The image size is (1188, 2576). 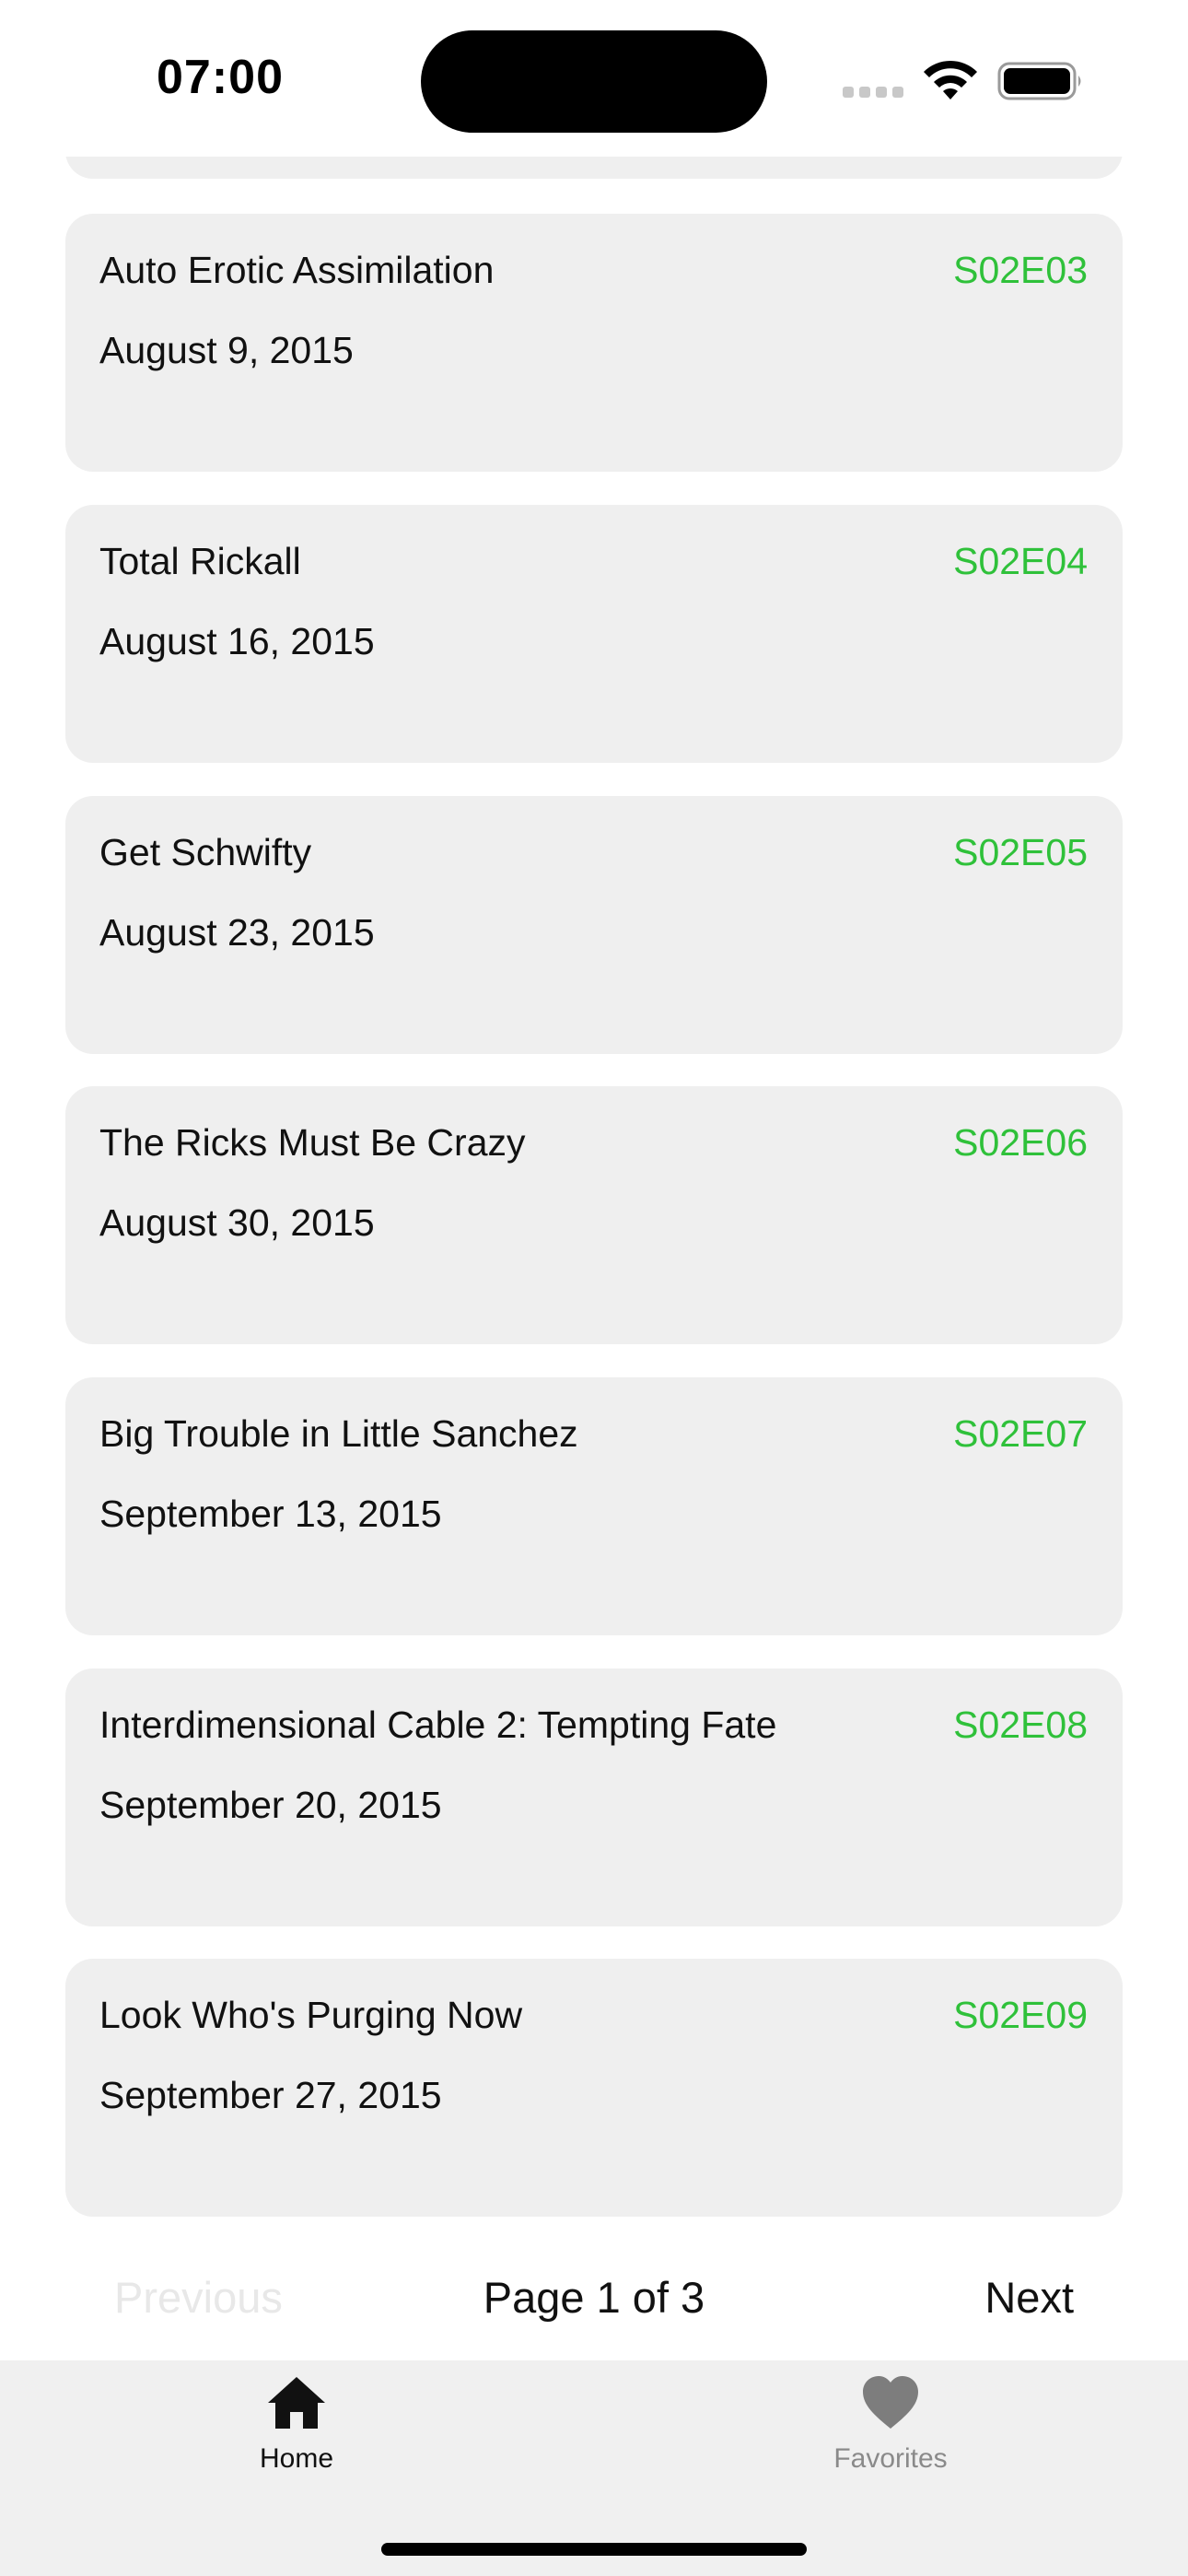 I want to click on status-bar: 07:00, so click(x=594, y=78).